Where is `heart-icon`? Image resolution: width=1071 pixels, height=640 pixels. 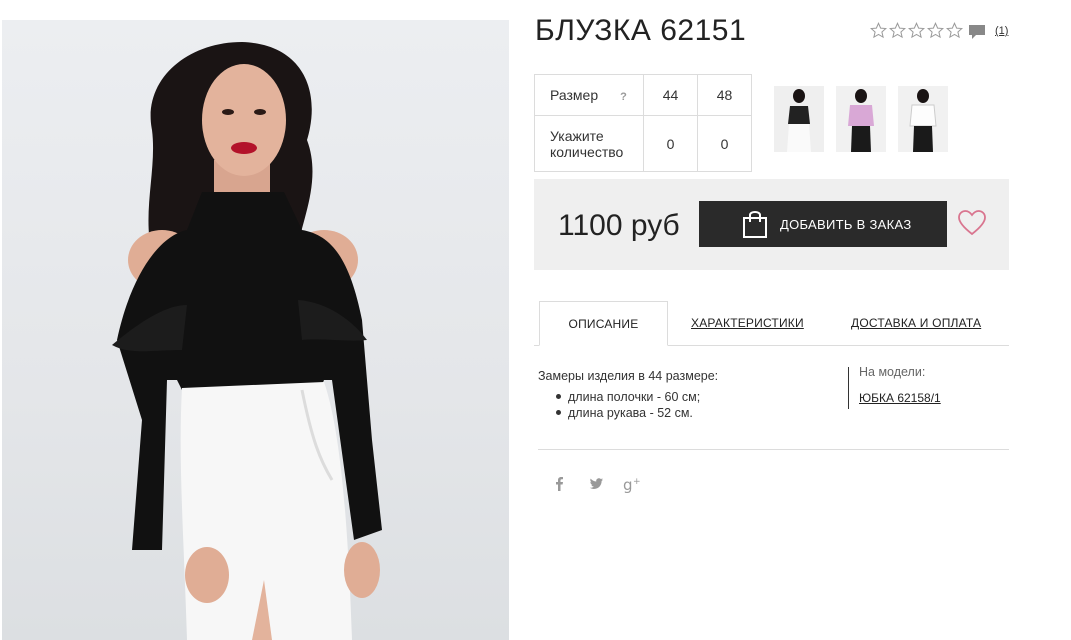
heart-icon is located at coordinates (972, 223).